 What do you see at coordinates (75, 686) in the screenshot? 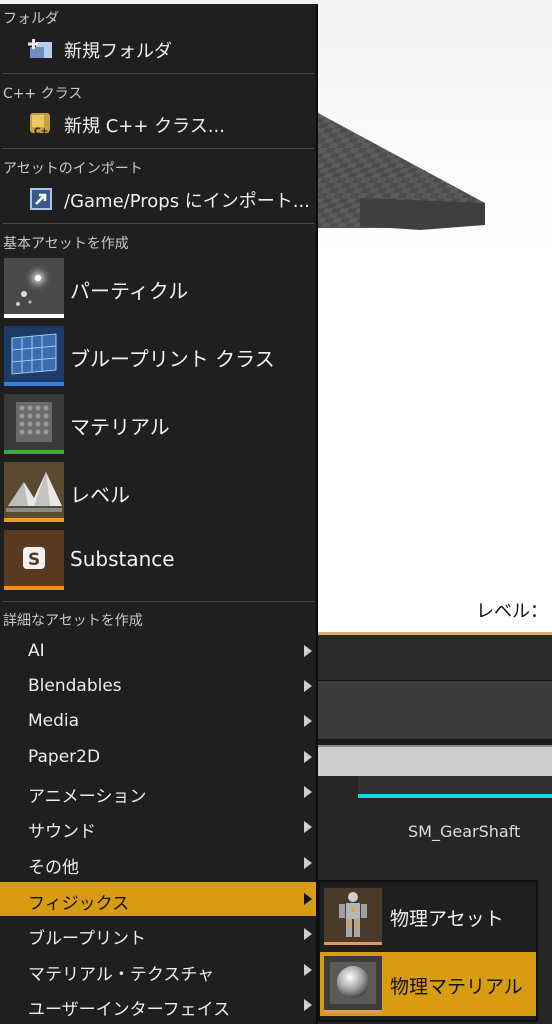
I see `submenu-label: Blendables` at bounding box center [75, 686].